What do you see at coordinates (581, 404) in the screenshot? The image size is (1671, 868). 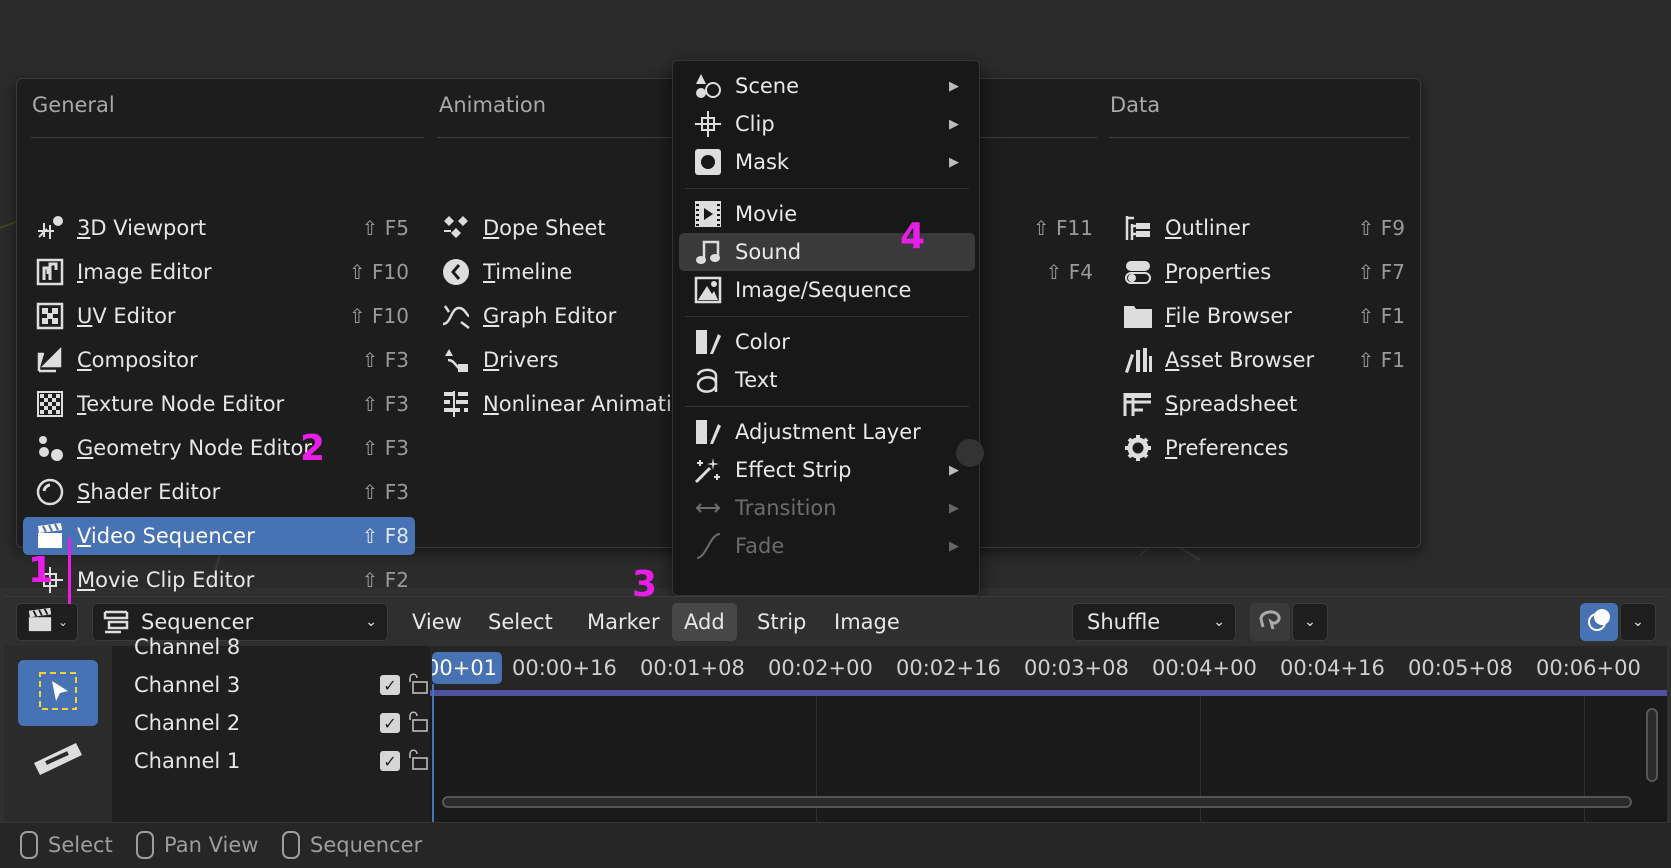 I see `editor-item-label: Nonlinear Animation` at bounding box center [581, 404].